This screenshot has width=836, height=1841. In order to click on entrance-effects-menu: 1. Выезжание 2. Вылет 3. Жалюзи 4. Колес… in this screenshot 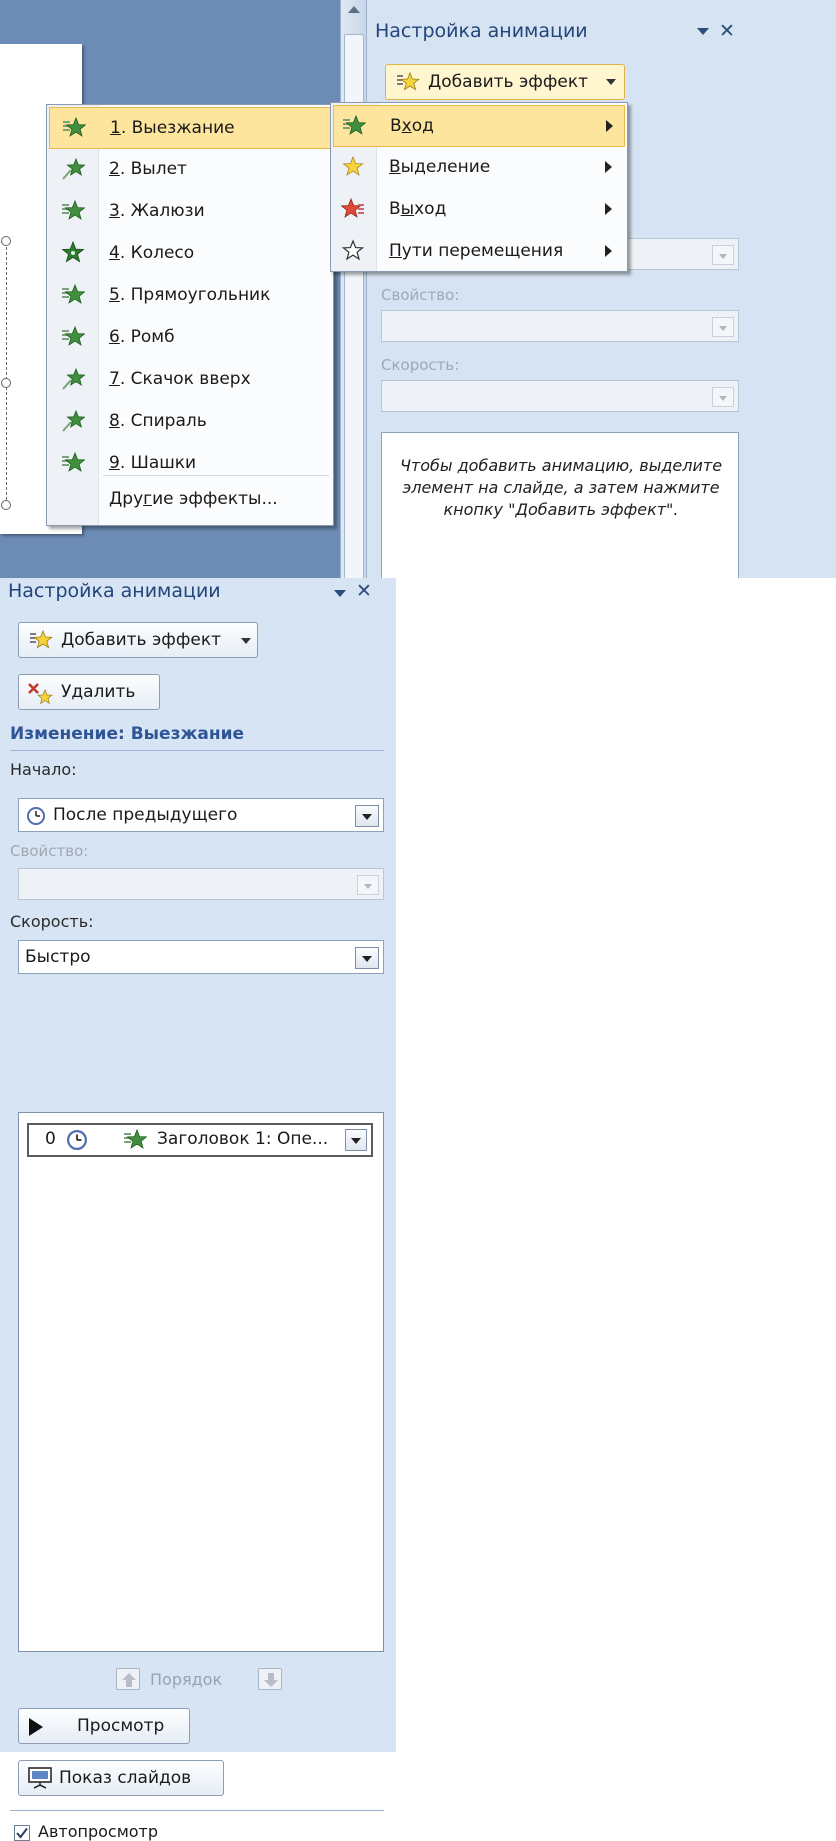, I will do `click(190, 315)`.